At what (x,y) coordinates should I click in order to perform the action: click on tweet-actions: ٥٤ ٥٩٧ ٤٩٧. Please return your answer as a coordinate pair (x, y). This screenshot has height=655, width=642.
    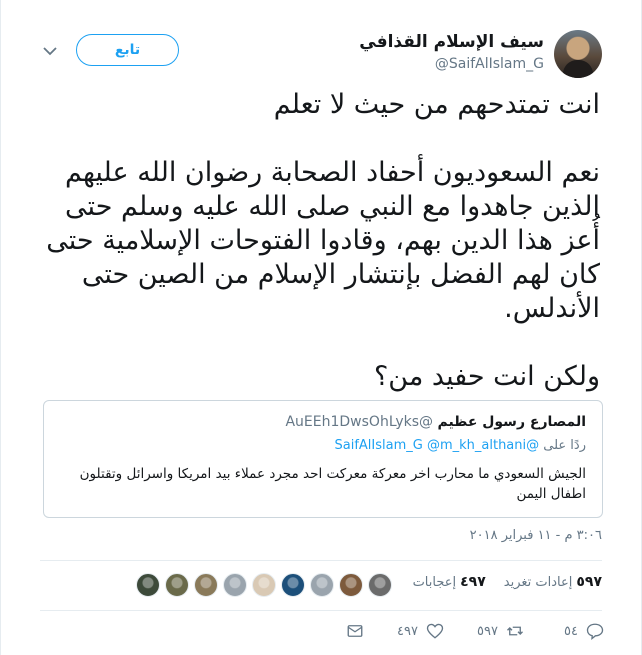
    Looking at the image, I should click on (472, 631).